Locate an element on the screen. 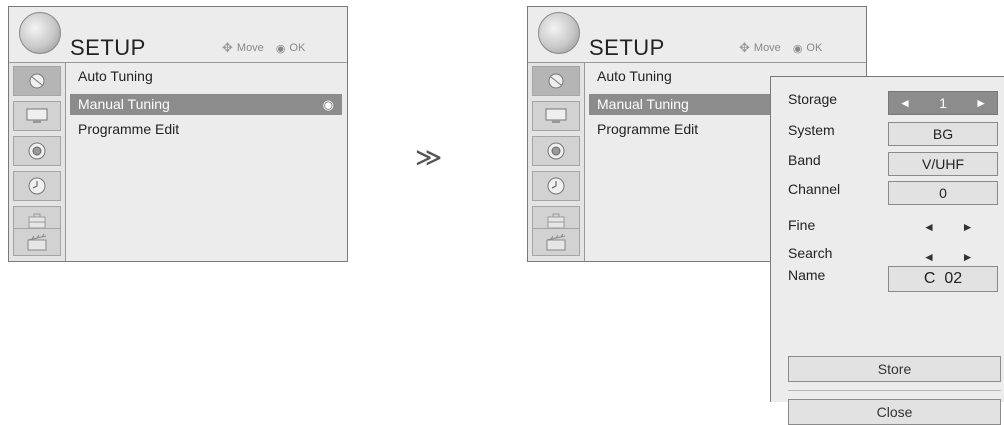 The image size is (1004, 425). name-label: Name is located at coordinates (807, 275).